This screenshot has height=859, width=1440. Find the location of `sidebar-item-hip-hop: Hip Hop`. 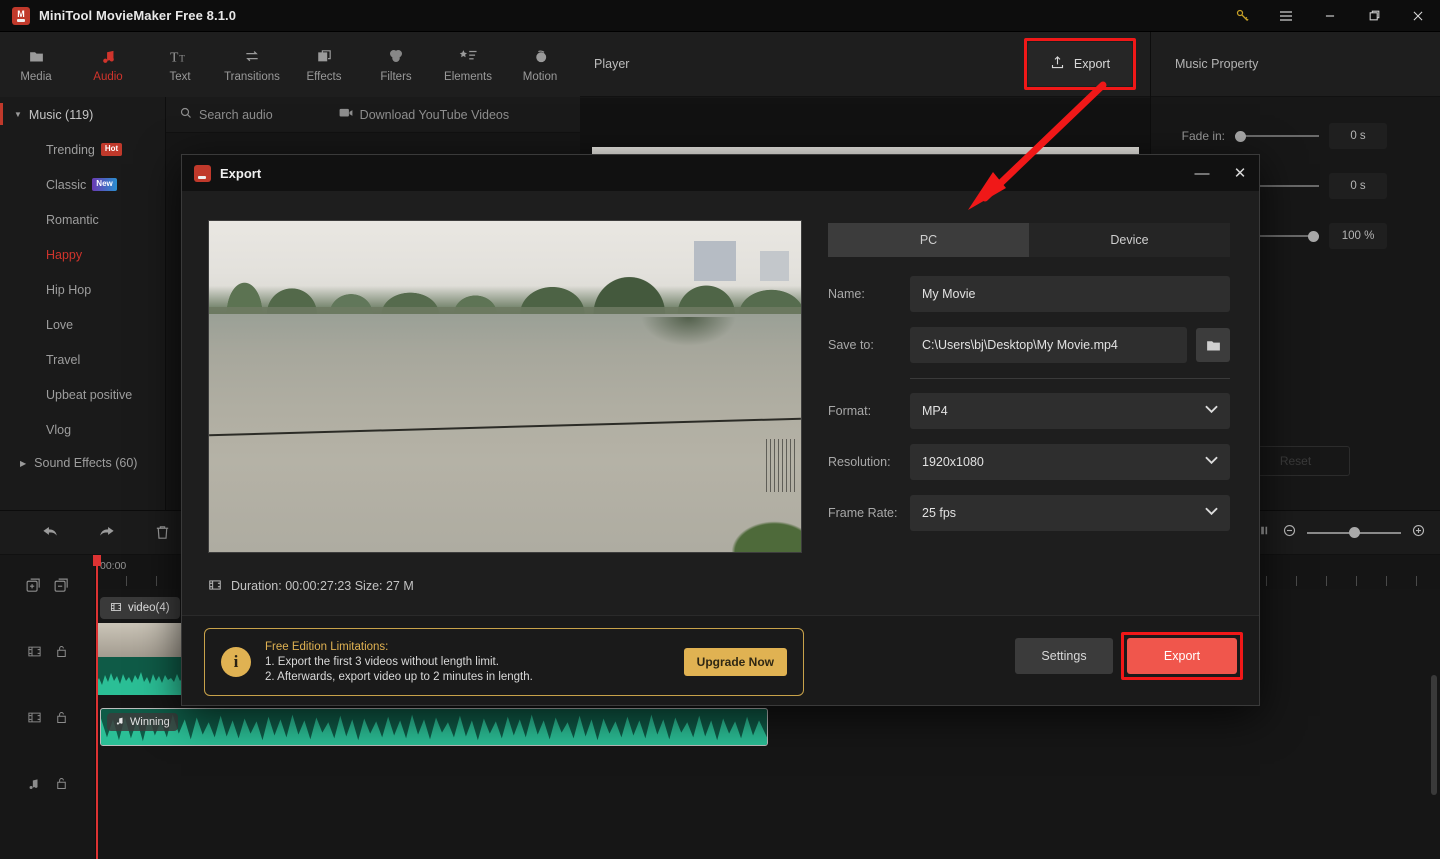

sidebar-item-hip-hop: Hip Hop is located at coordinates (82, 289).